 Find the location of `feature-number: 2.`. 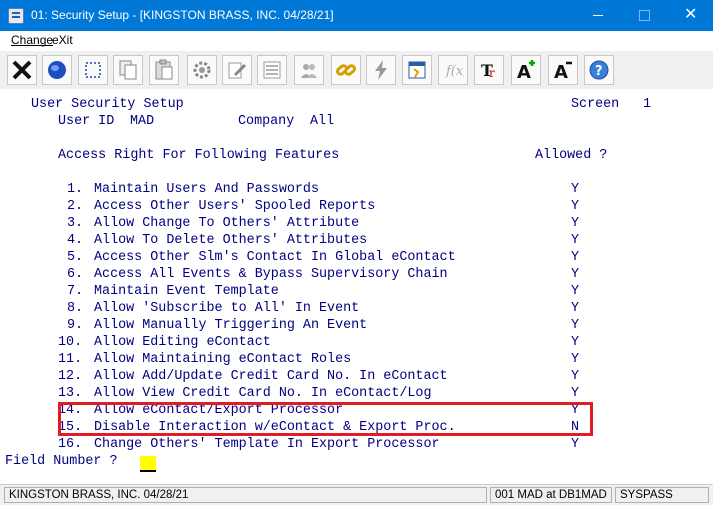

feature-number: 2. is located at coordinates (75, 206).